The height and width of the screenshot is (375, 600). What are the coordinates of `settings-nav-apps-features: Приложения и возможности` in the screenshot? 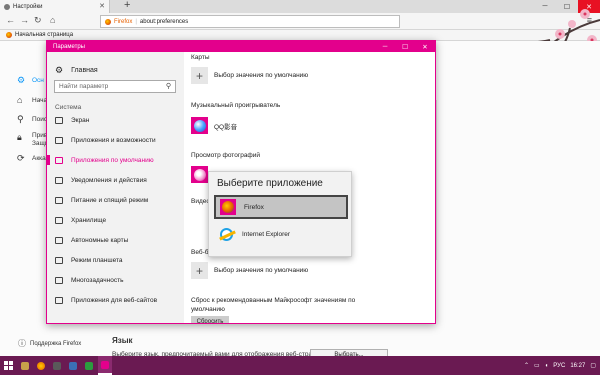 It's located at (115, 140).